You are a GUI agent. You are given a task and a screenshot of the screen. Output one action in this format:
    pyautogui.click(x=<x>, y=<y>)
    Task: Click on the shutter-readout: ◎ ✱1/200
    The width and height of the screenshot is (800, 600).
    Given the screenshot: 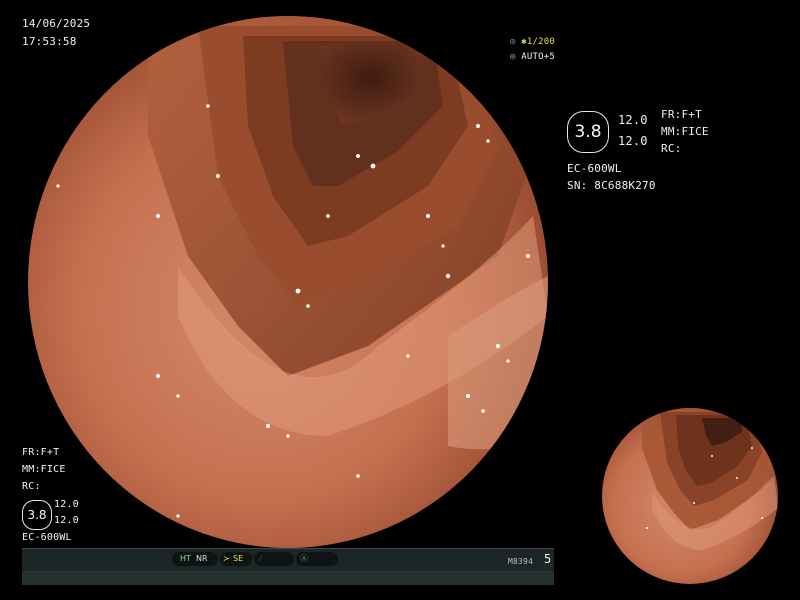 What is the action you would take?
    pyautogui.click(x=532, y=42)
    